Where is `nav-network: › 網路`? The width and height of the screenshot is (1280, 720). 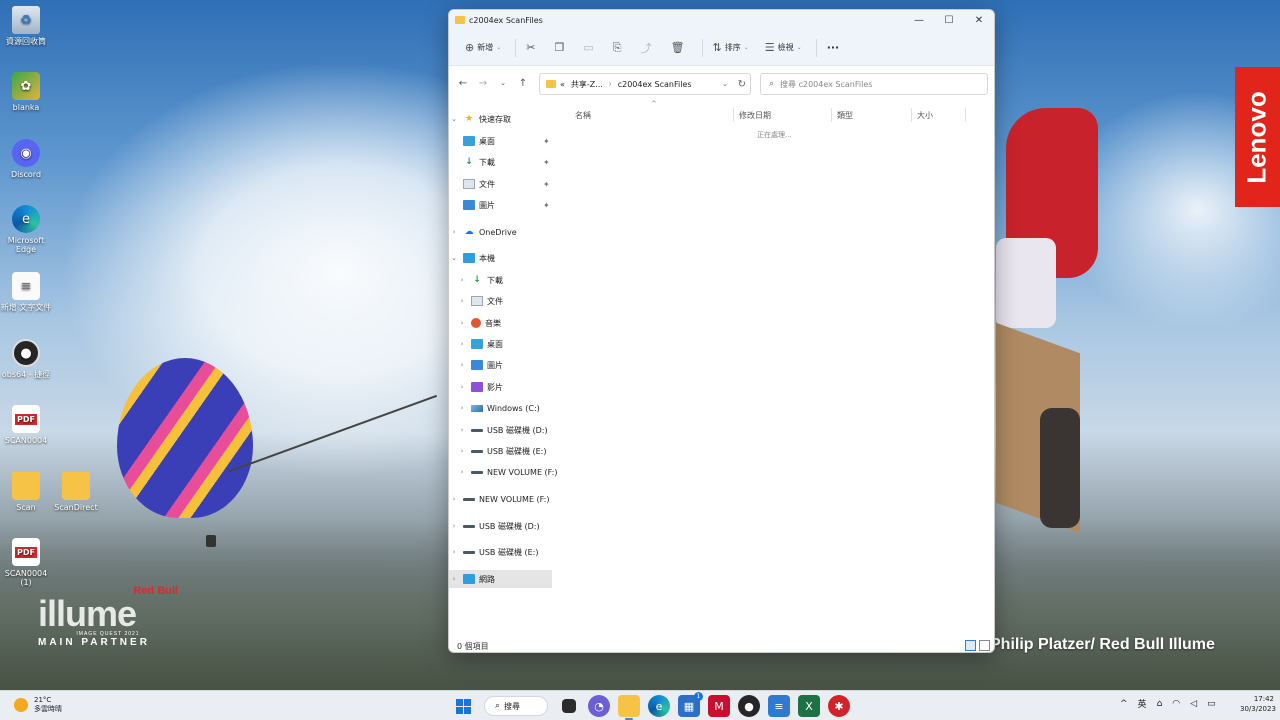
nav-network: › 網路 is located at coordinates (500, 579).